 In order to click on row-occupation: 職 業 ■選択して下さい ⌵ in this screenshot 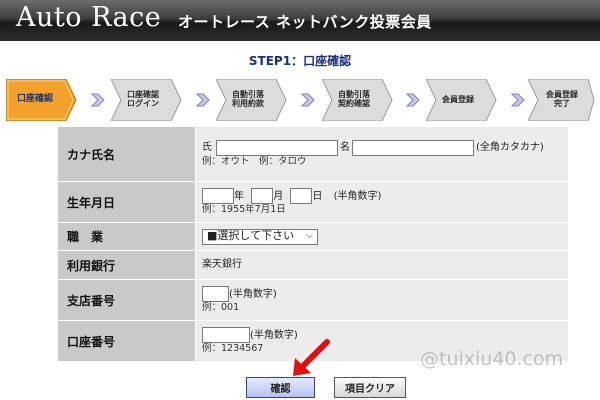, I will do `click(313, 236)`.